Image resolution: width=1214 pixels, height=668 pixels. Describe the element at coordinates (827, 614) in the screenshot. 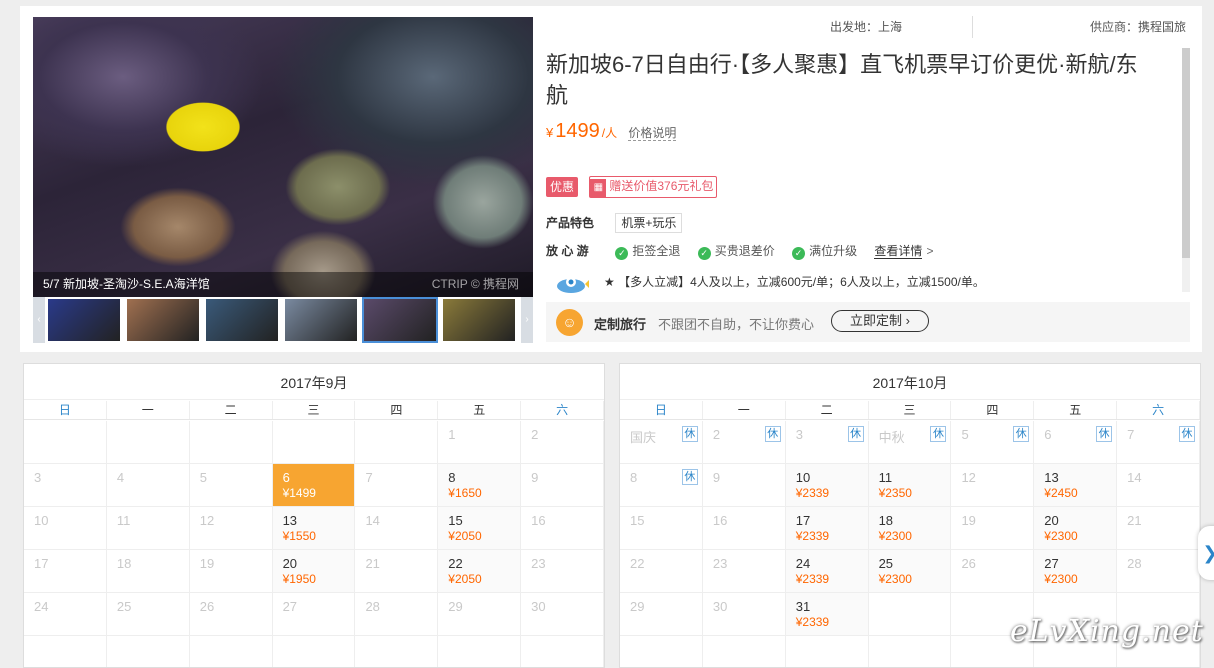

I see `calendar-day-cell: 31 ¥2339` at that location.